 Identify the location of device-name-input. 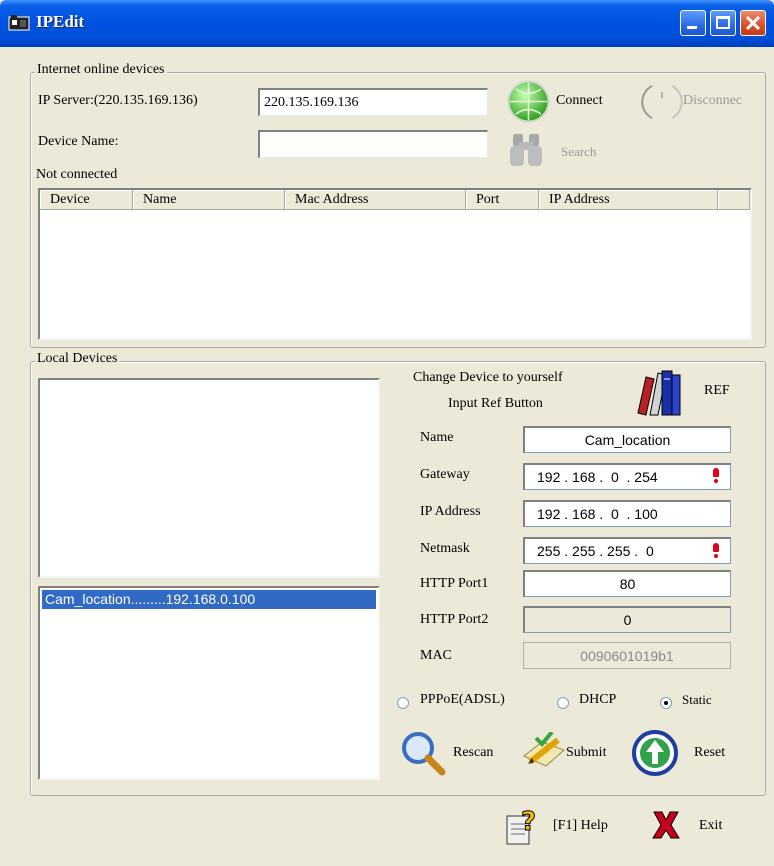
(373, 144).